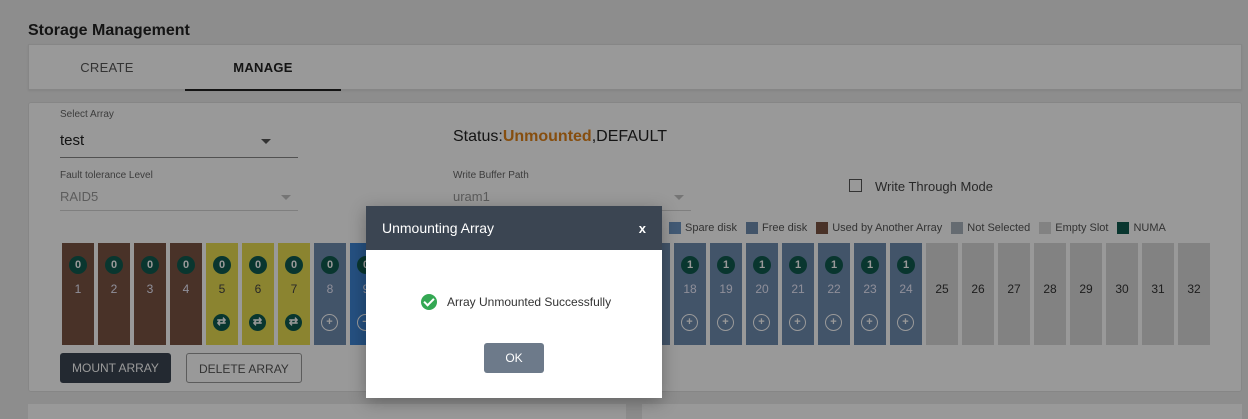  Describe the element at coordinates (642, 228) in the screenshot. I see `close-icon: x` at that location.